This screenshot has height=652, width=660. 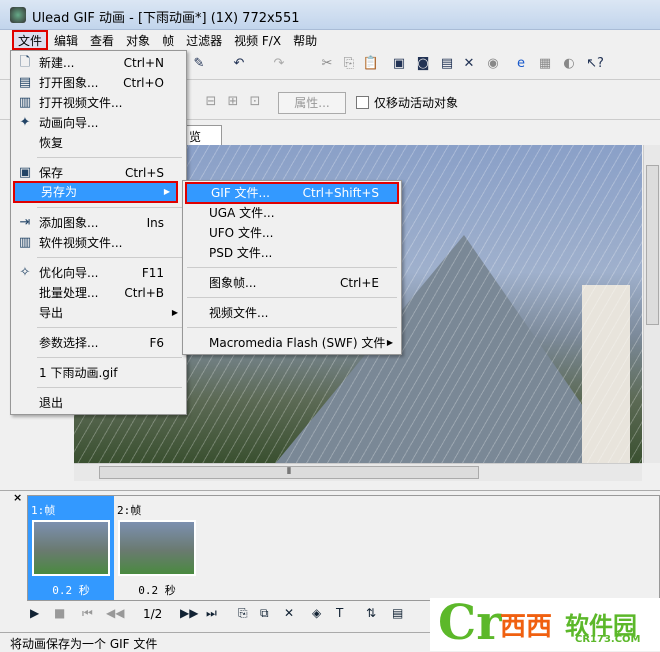 I want to click on menu-item-flash-swf: Macromedia Flash (SWF) 文件 ▶, so click(x=292, y=343).